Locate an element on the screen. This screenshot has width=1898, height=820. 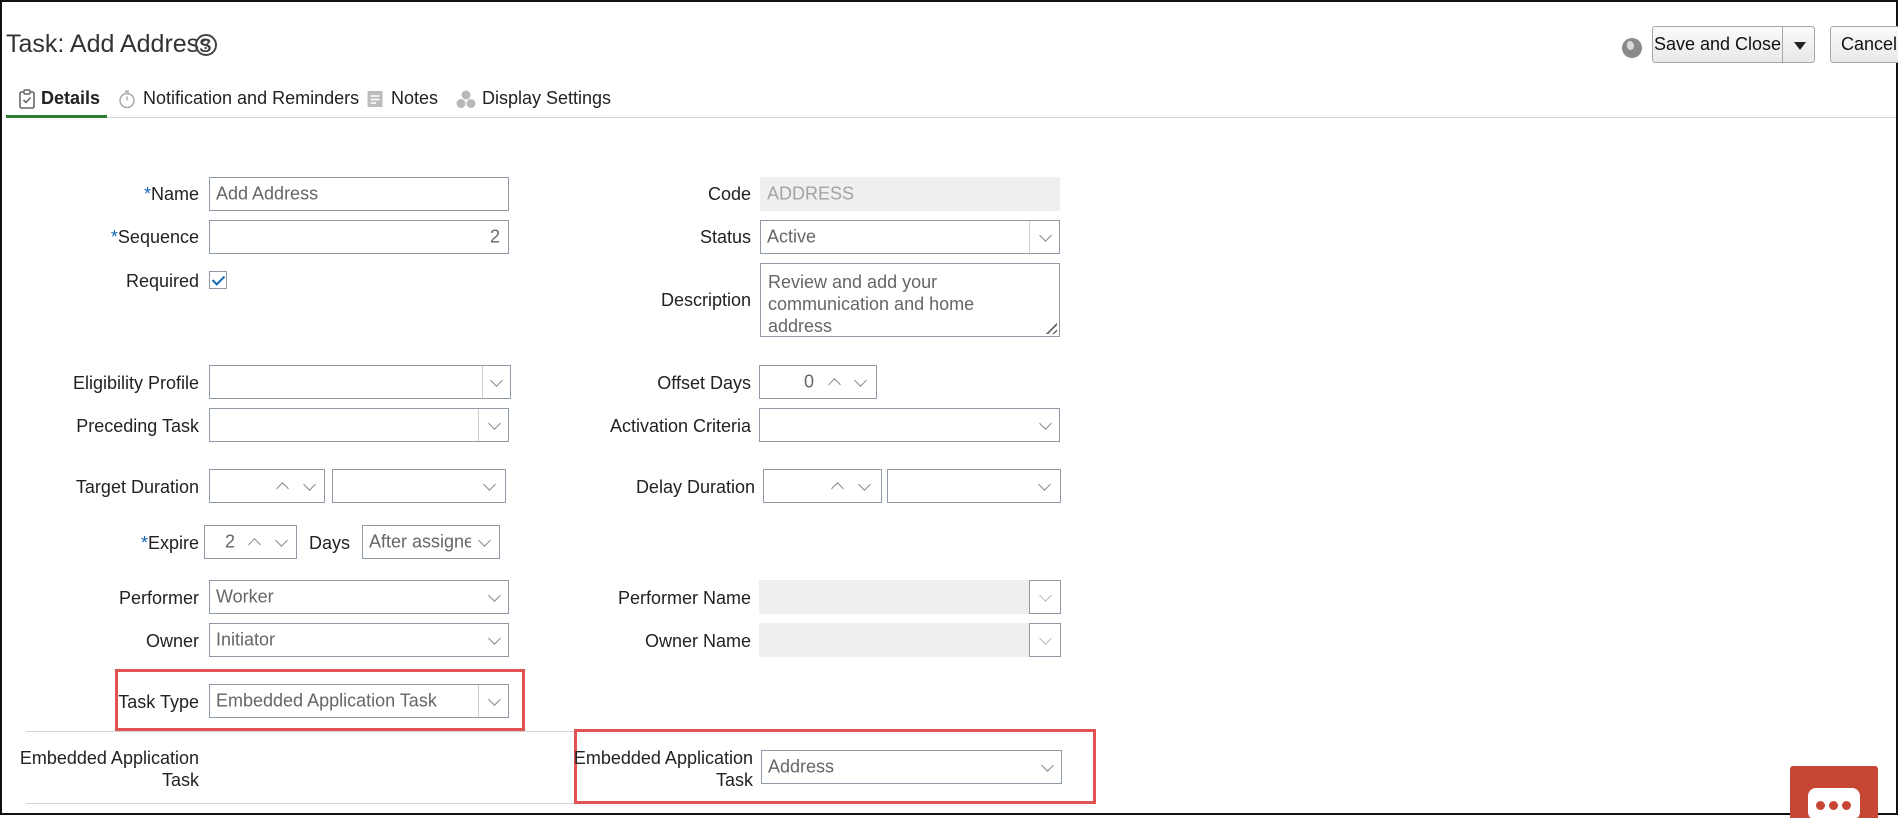
owner-select: Initiator is located at coordinates (359, 640).